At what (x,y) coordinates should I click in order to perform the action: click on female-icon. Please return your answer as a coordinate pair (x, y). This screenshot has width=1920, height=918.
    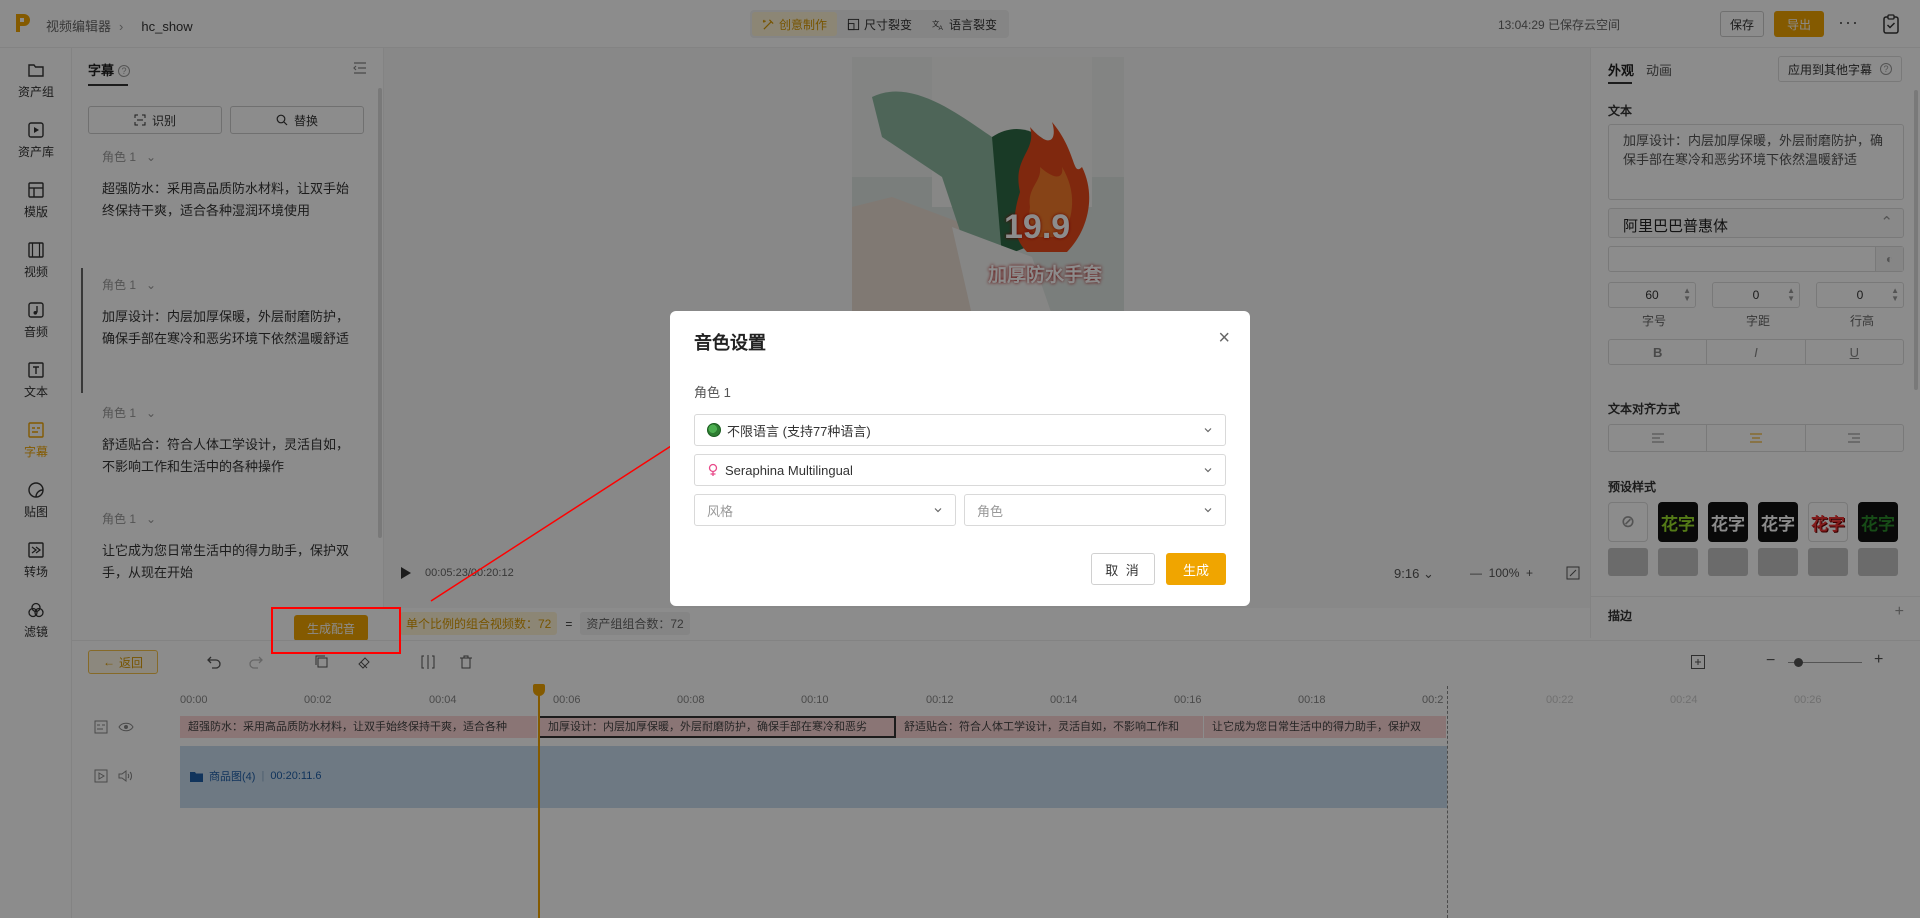
    Looking at the image, I should click on (713, 469).